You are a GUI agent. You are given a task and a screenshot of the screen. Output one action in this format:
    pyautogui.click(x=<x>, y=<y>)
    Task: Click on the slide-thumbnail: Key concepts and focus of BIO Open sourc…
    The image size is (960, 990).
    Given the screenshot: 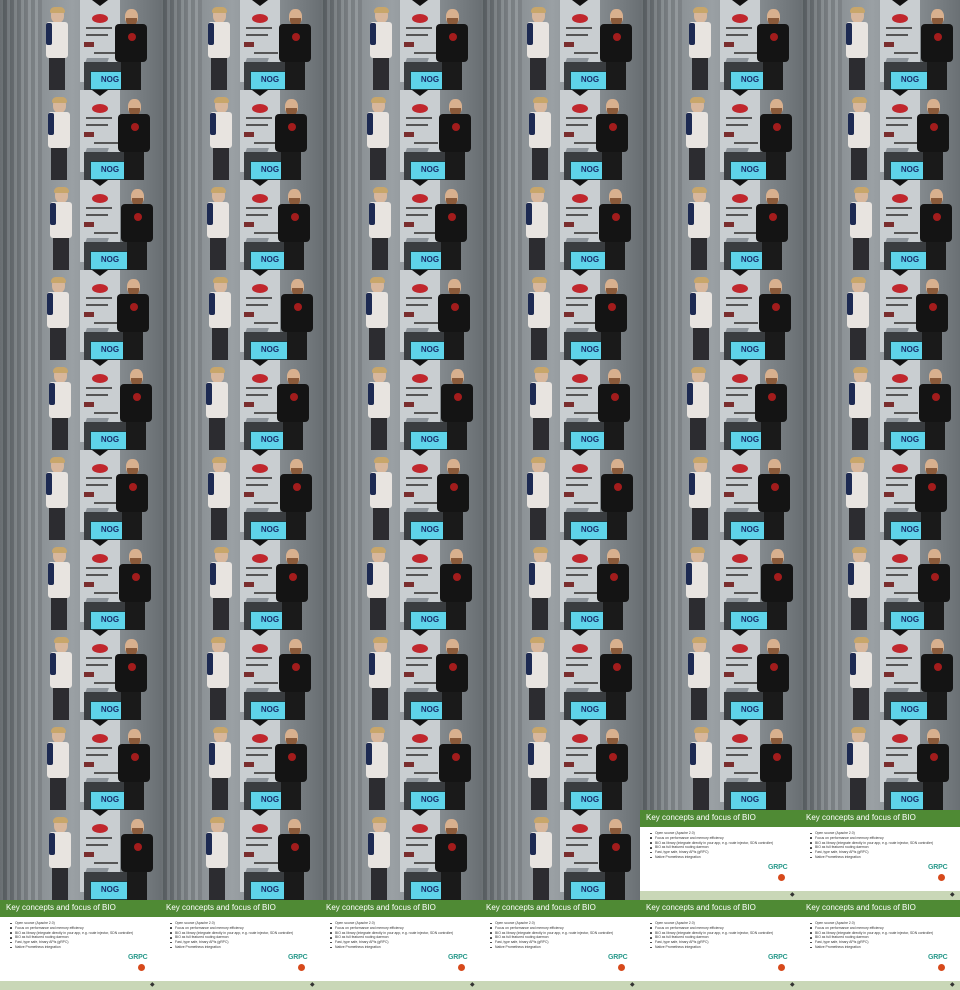 What is the action you would take?
    pyautogui.click(x=560, y=945)
    